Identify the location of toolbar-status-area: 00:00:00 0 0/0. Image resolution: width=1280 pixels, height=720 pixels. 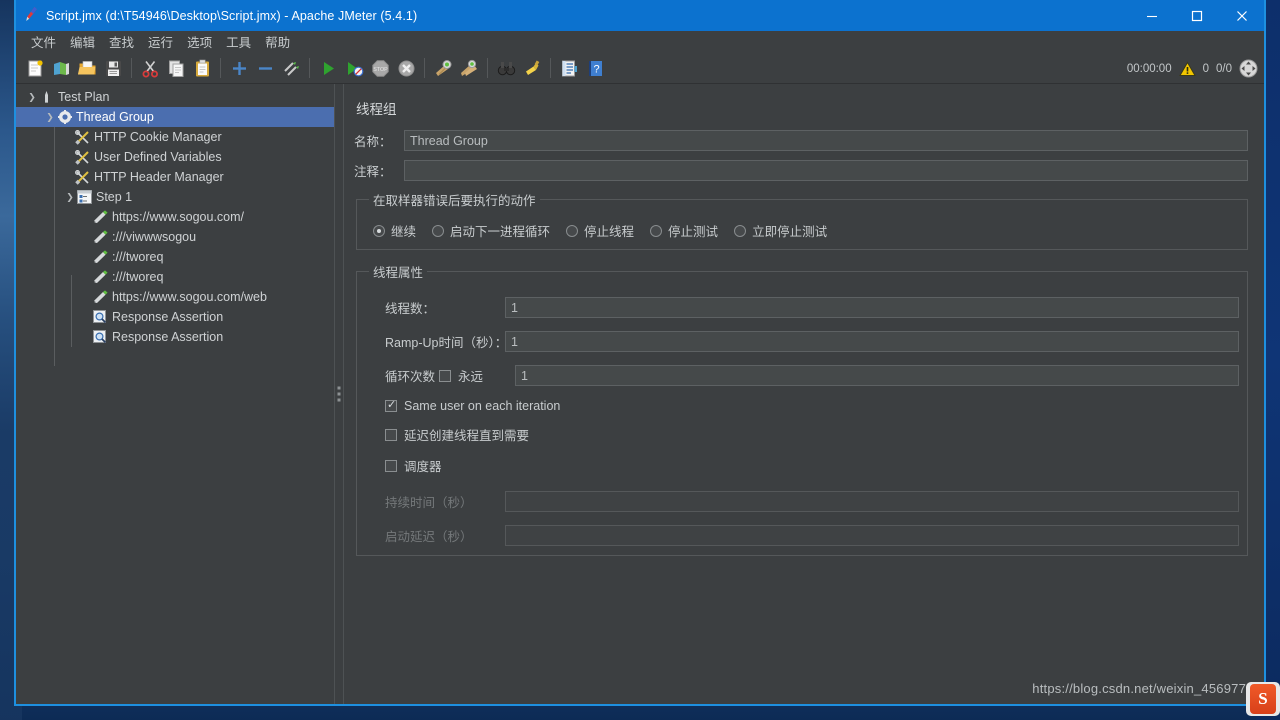
(1192, 68).